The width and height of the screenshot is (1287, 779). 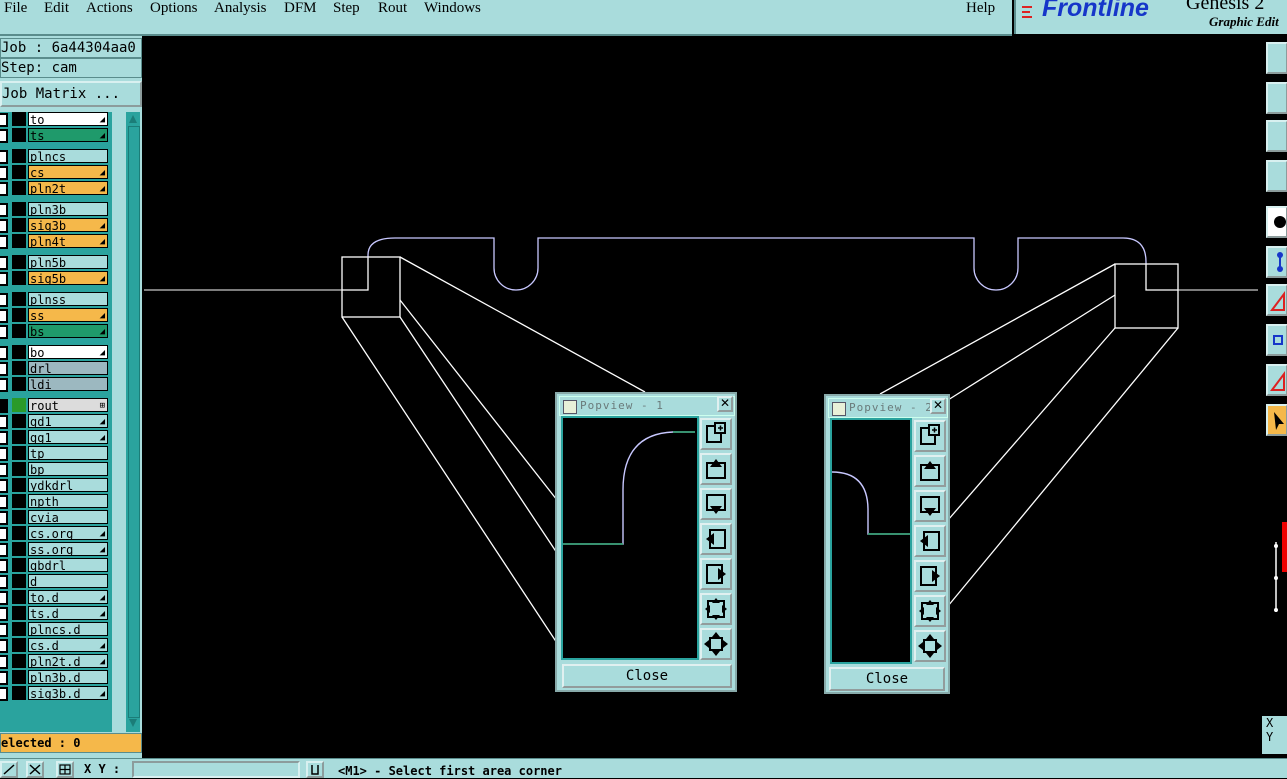 I want to click on layer-row: bs ◢, so click(x=56, y=331).